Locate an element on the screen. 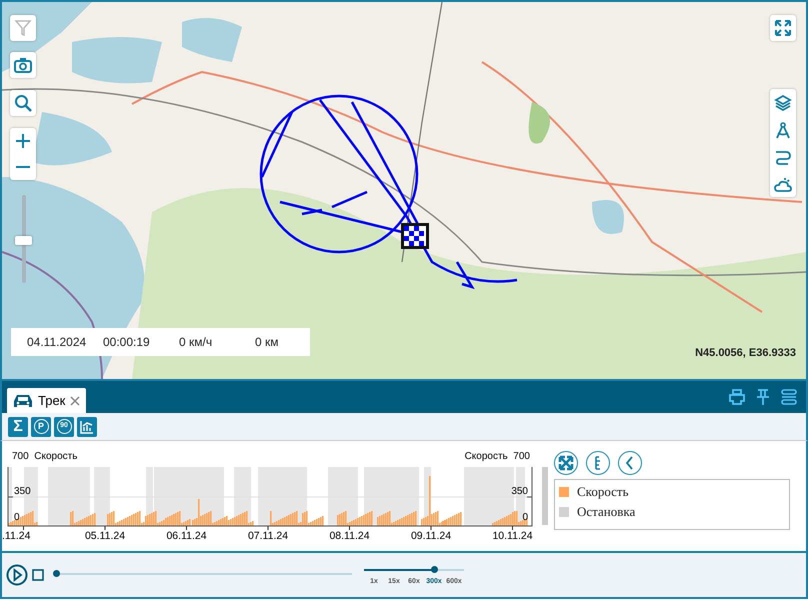 This screenshot has height=601, width=808. date-tick-label: 09.11.24 is located at coordinates (431, 536).